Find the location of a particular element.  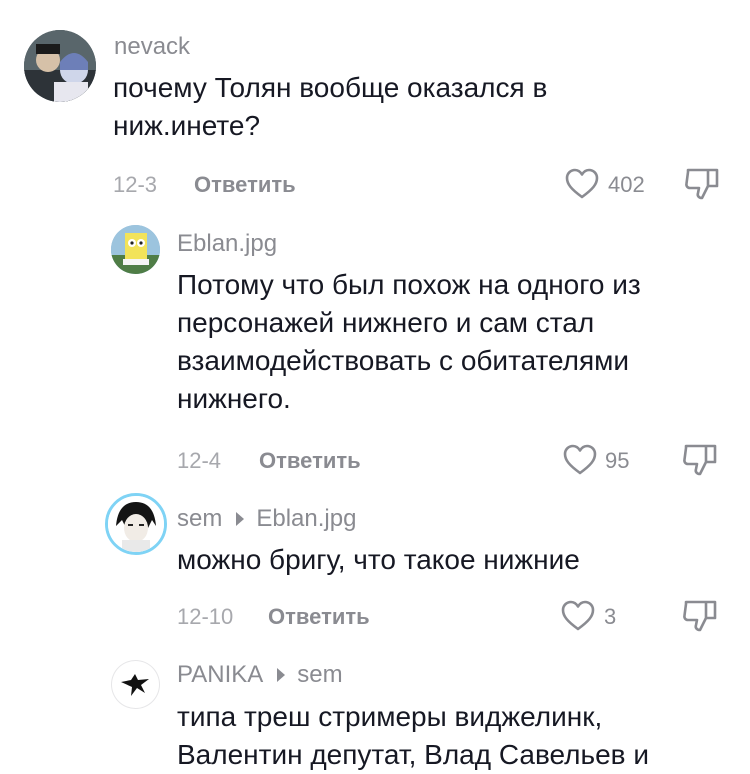

comment-username: Eblan.jpg is located at coordinates (227, 244).